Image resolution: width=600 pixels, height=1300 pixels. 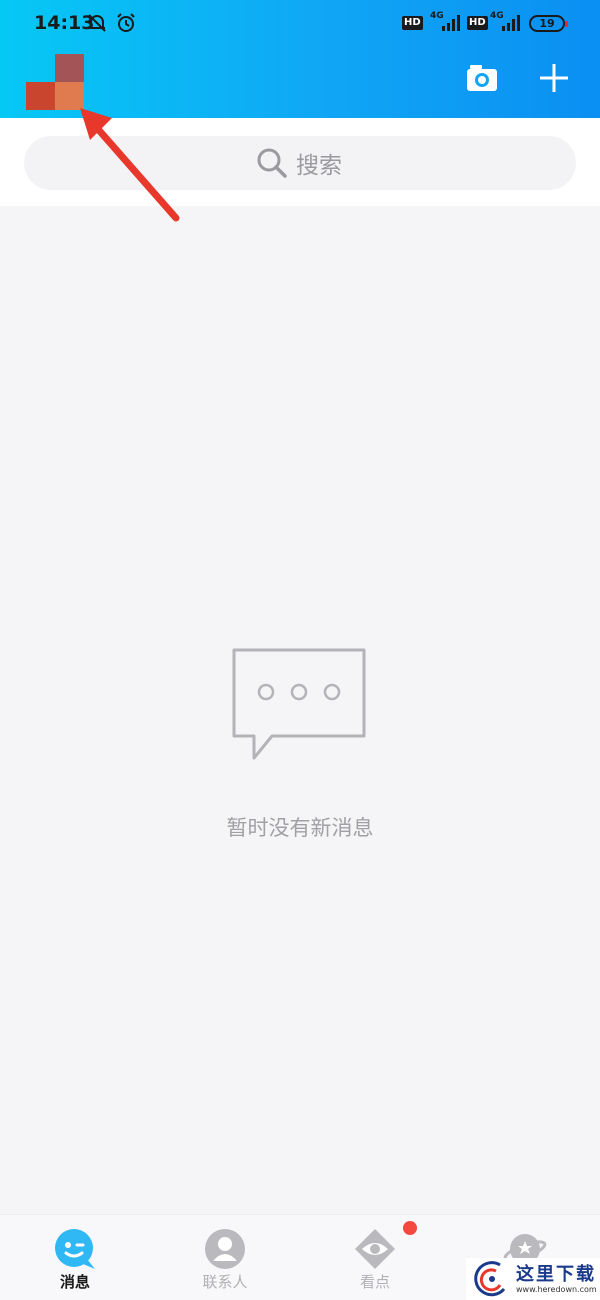 I want to click on watermark-logo-icon, so click(x=490, y=1279).